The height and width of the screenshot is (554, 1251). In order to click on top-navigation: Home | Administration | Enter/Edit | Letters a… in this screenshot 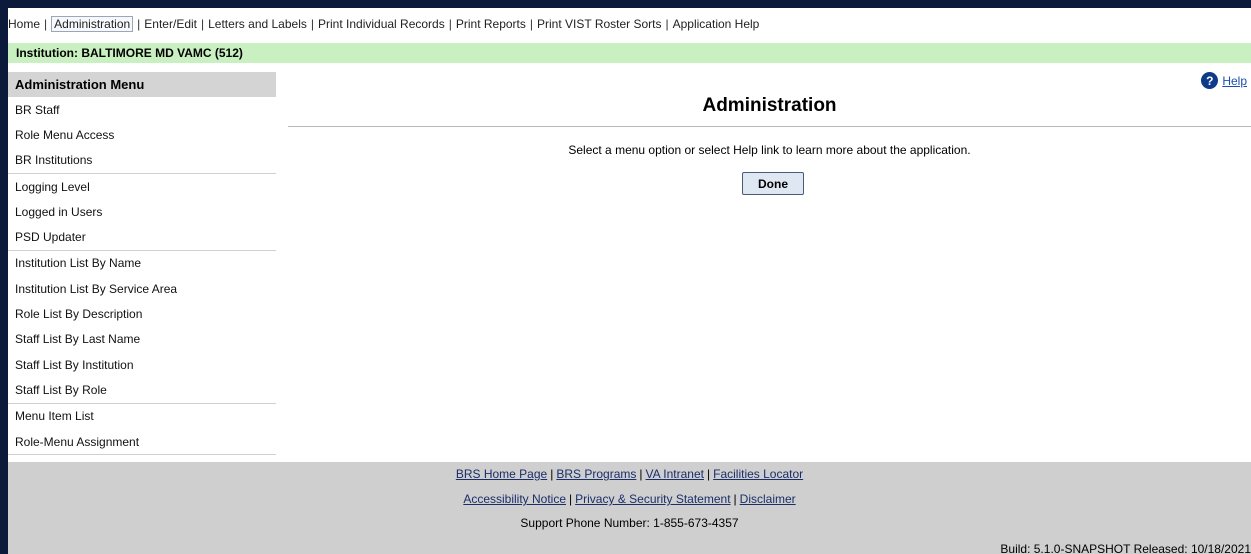, I will do `click(383, 24)`.